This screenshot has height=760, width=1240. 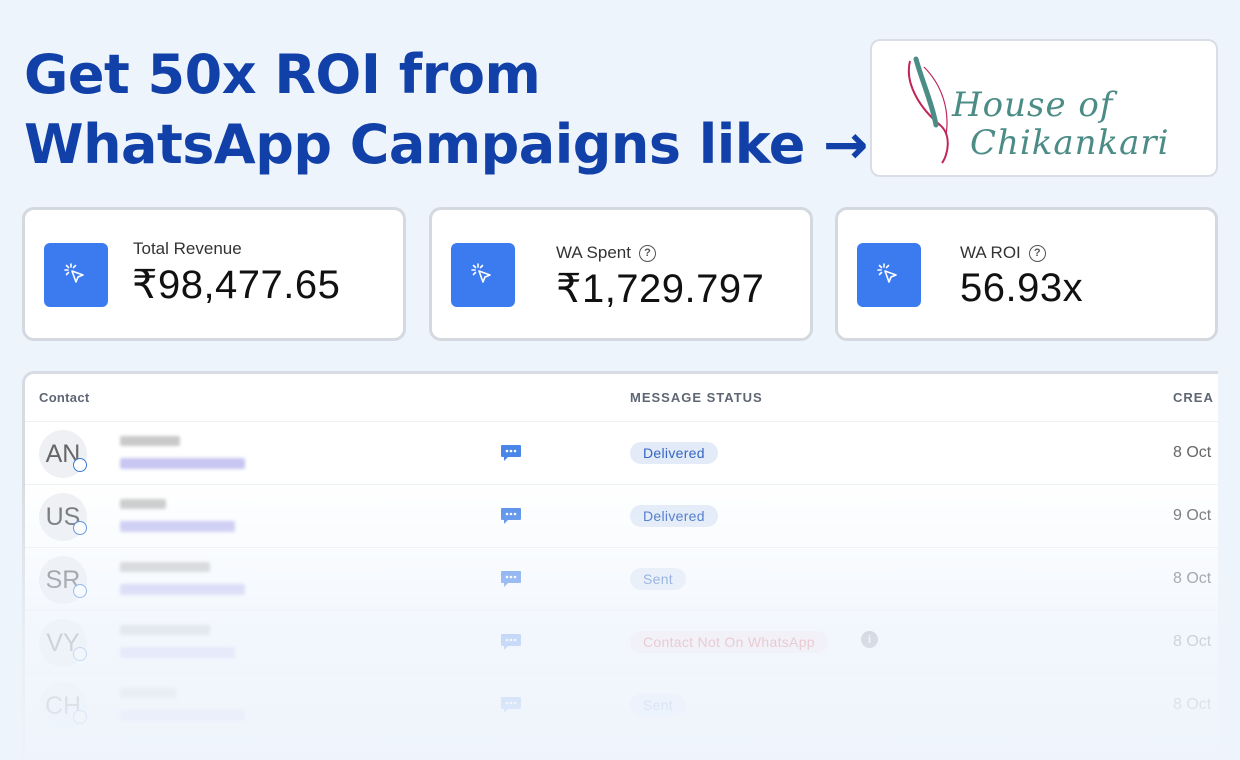 What do you see at coordinates (990, 252) in the screenshot?
I see `stat-label-text: WA ROI` at bounding box center [990, 252].